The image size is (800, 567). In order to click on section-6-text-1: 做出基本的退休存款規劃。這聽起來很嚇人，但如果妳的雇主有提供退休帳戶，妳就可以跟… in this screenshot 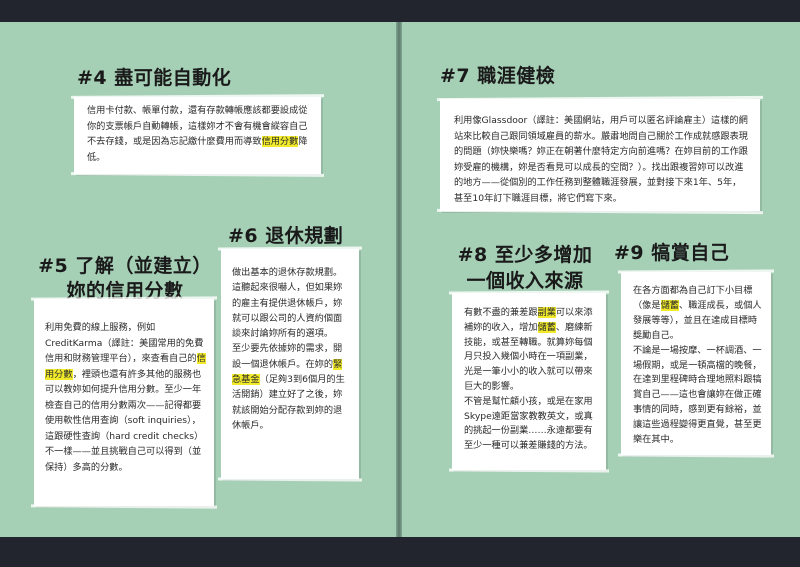, I will do `click(287, 303)`.